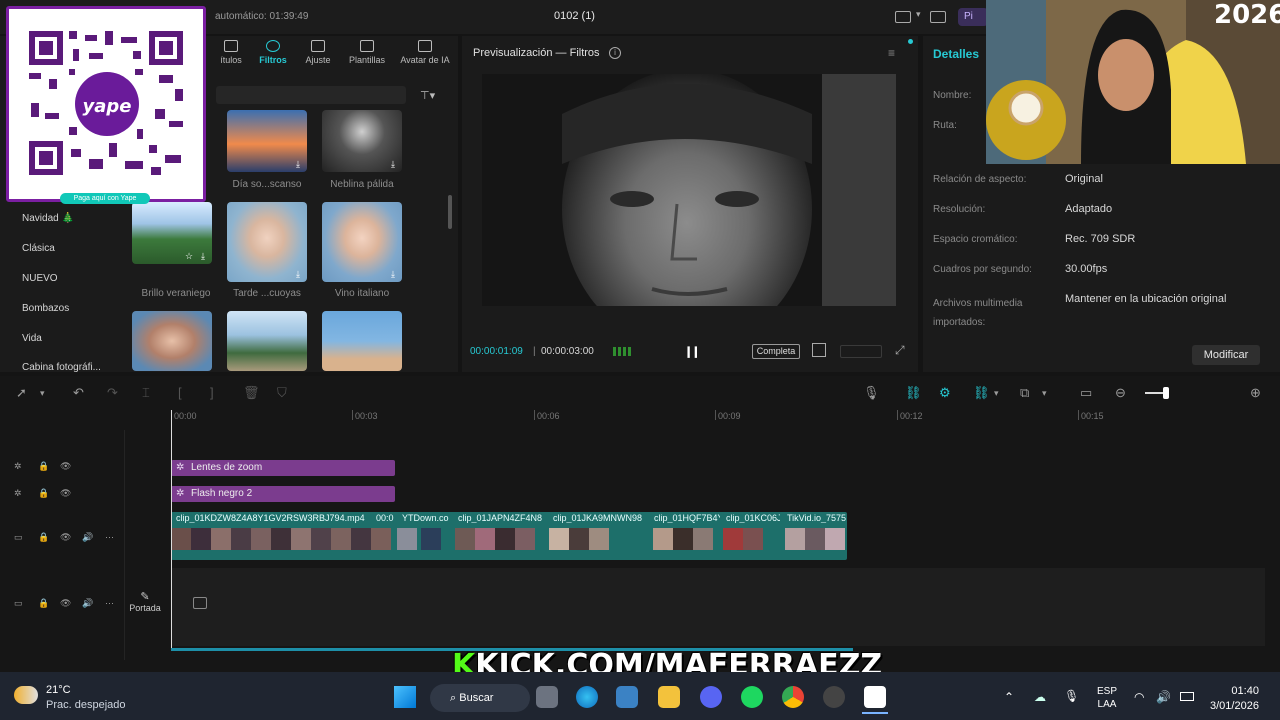  Describe the element at coordinates (172, 341) in the screenshot. I see `filter-thumb-portrait` at that location.